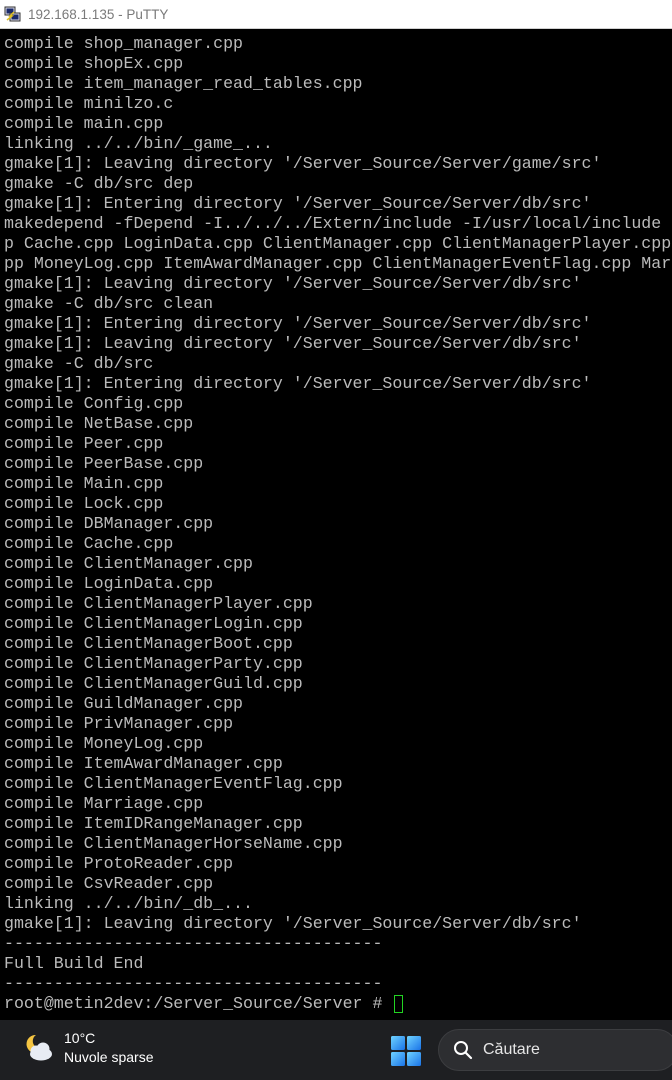  What do you see at coordinates (183, 83) in the screenshot?
I see `terminal-line: compile item_manager_read_tables.cpp` at bounding box center [183, 83].